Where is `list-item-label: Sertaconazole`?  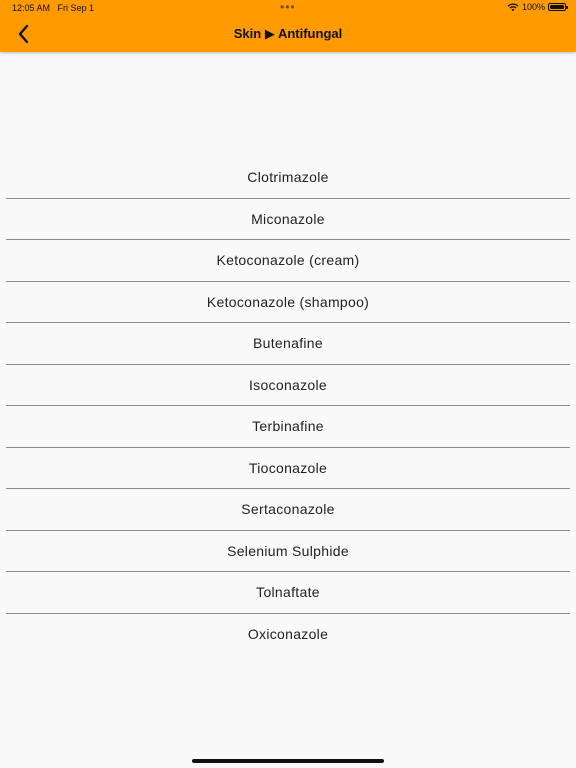 list-item-label: Sertaconazole is located at coordinates (288, 509).